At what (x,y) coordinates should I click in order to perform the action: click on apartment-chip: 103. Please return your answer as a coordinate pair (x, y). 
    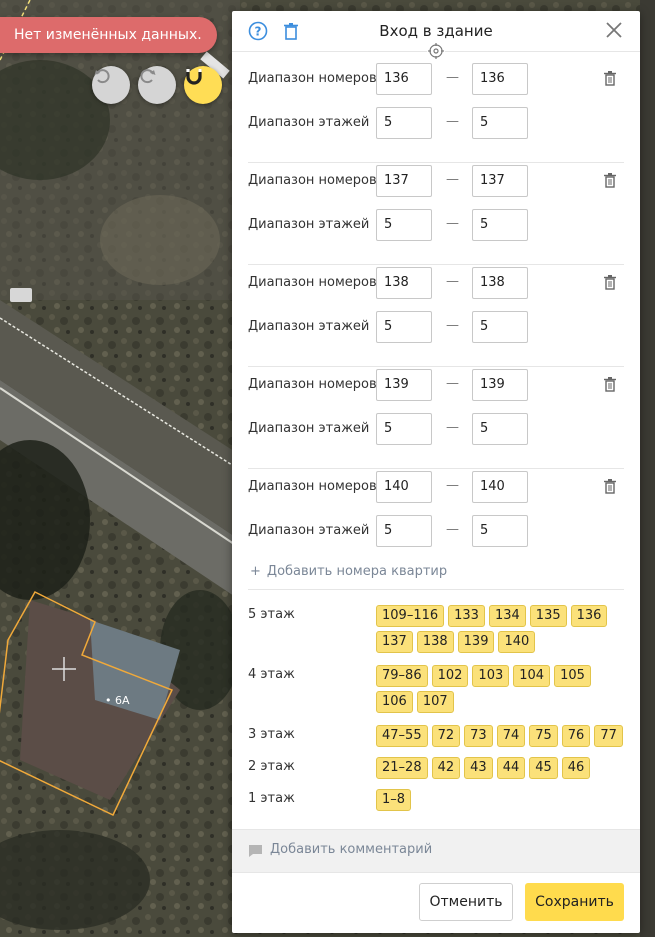
    Looking at the image, I should click on (491, 676).